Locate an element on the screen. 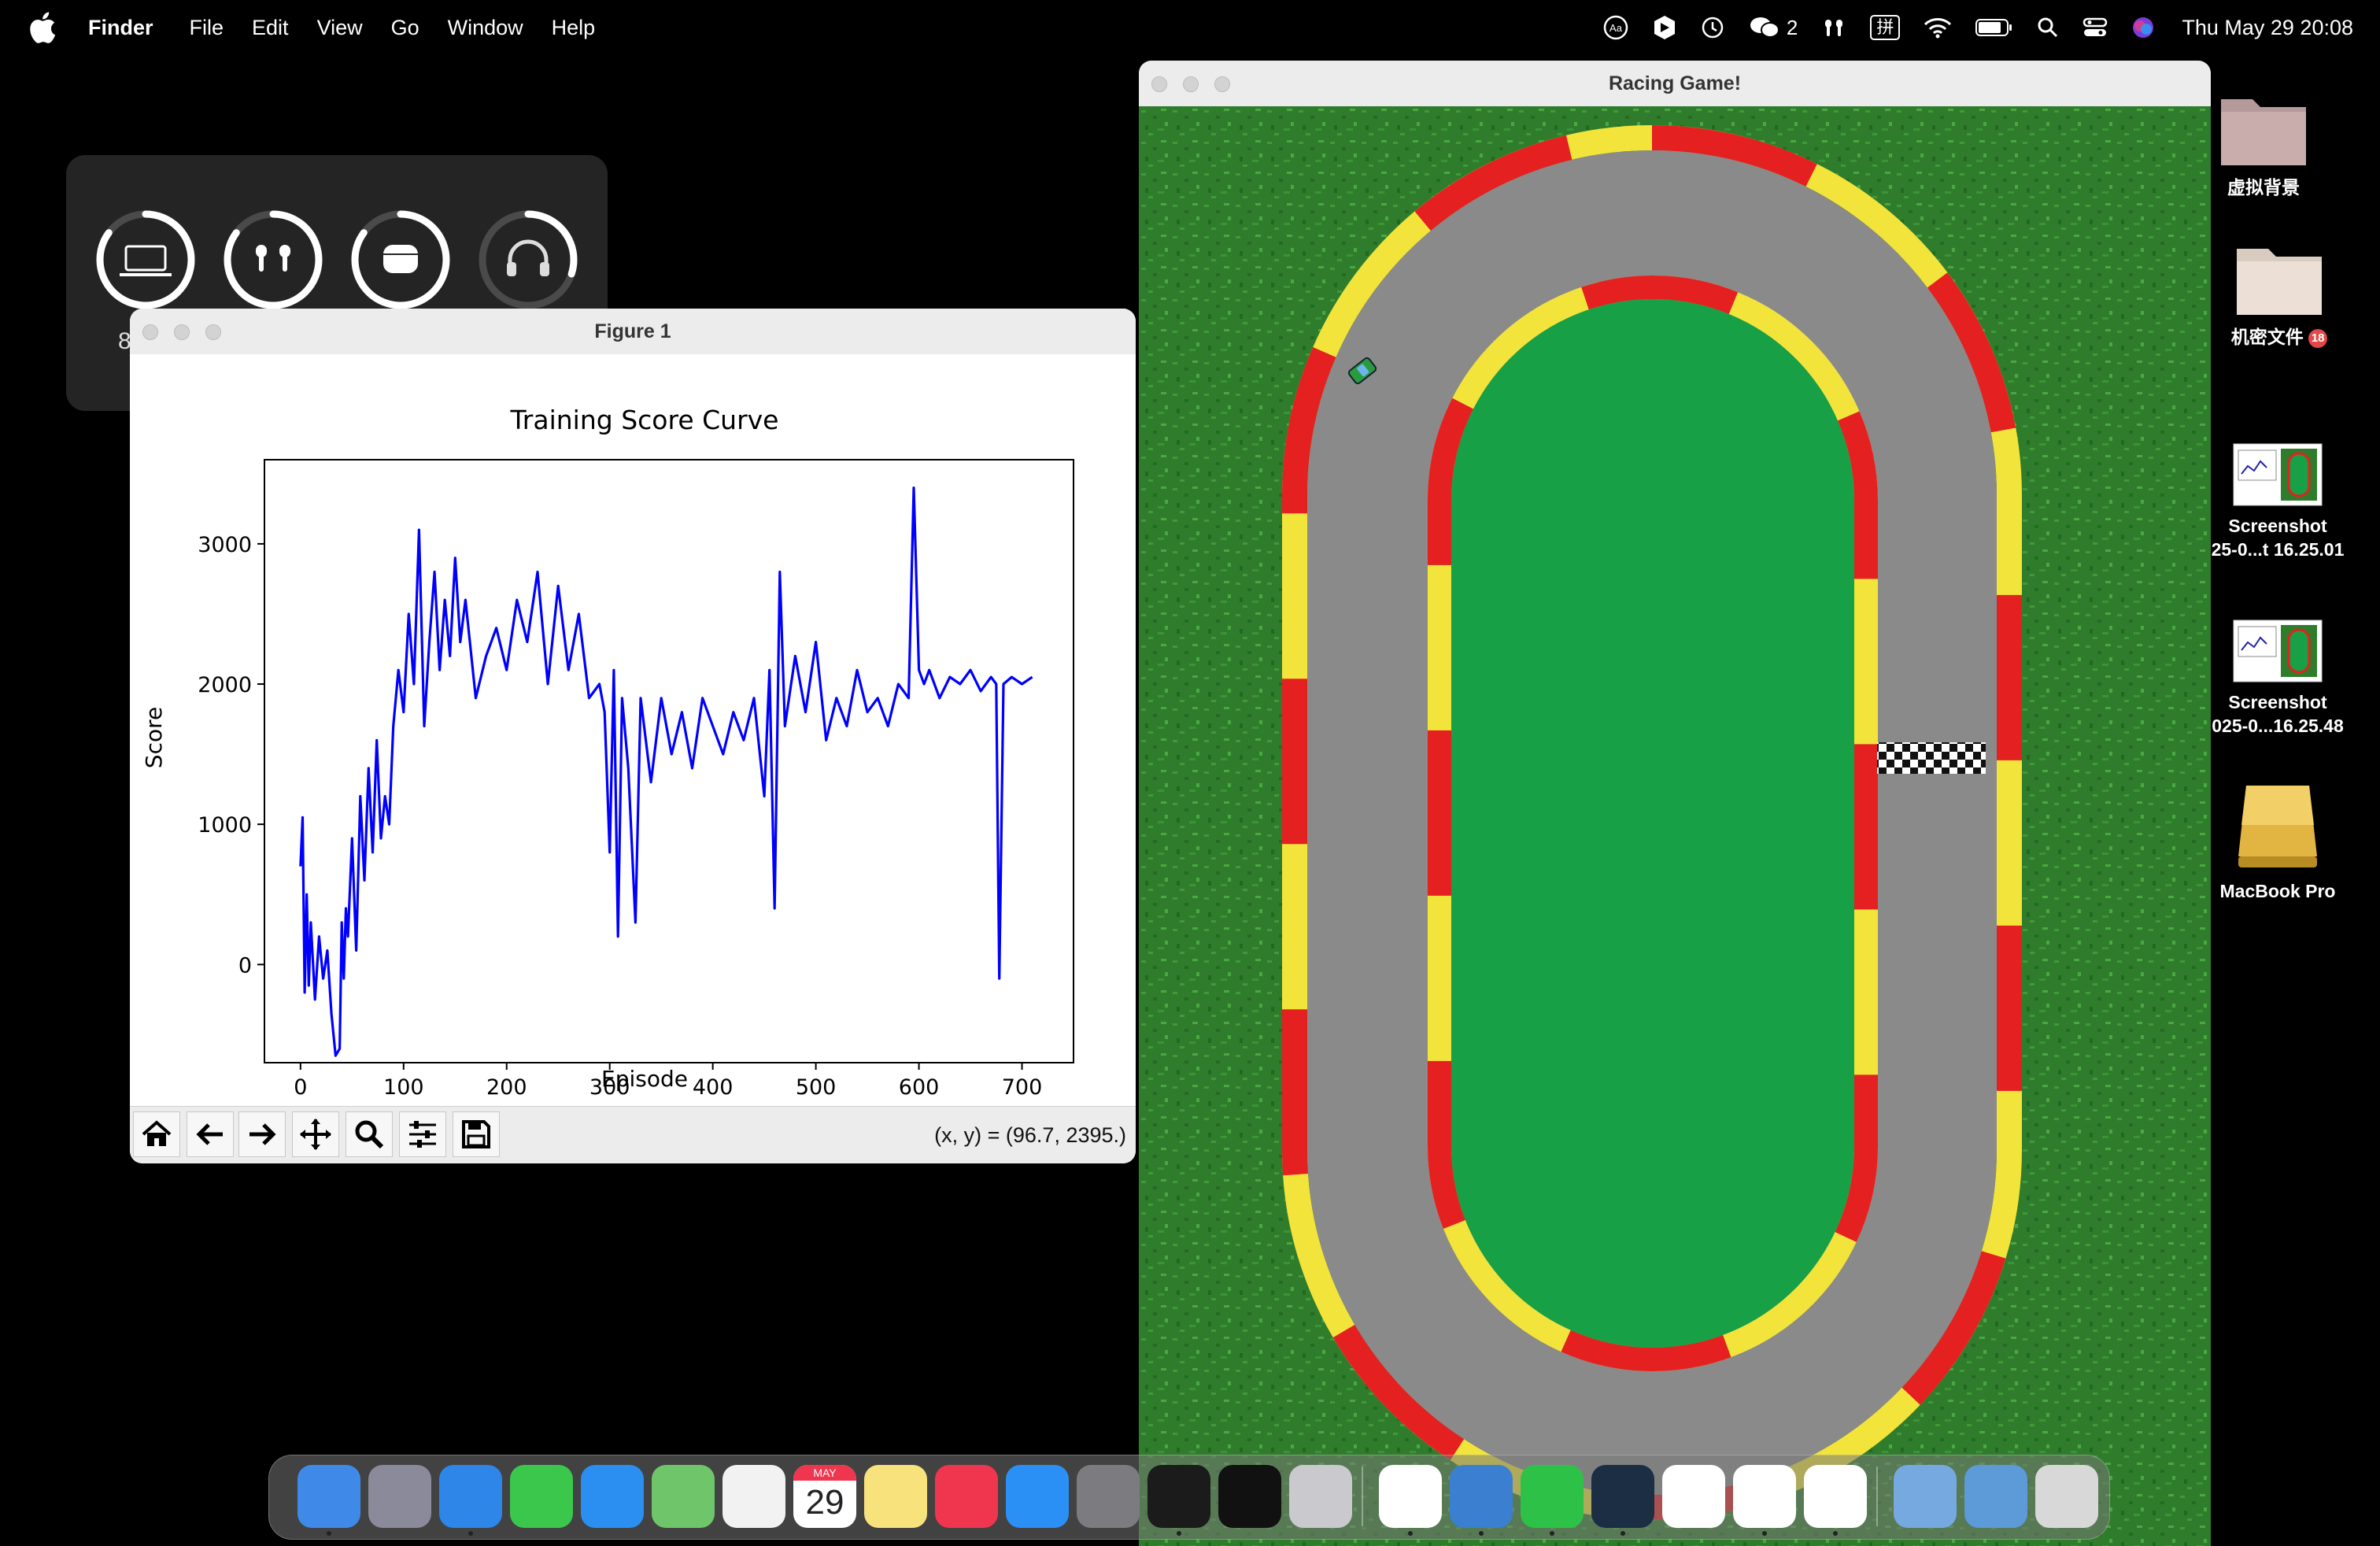 The height and width of the screenshot is (1546, 2380). dock-wechat-icon is located at coordinates (1552, 1496).